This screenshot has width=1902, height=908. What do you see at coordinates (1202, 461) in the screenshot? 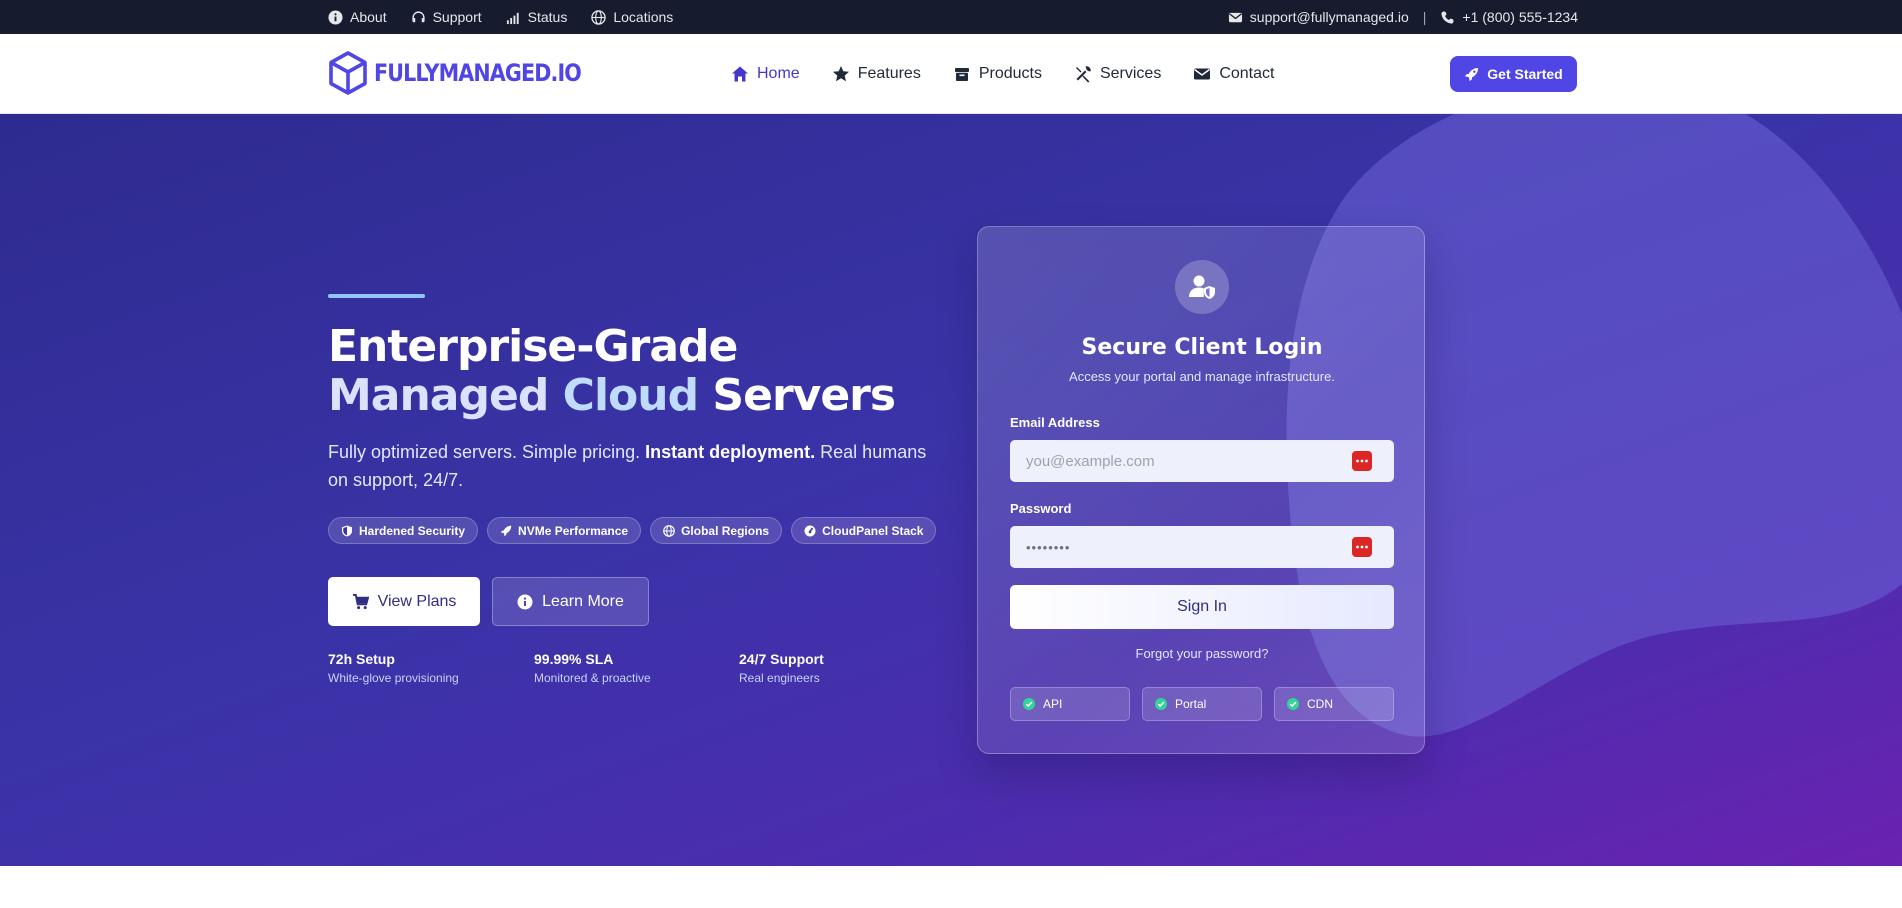
I see `email-field: you@example.com` at bounding box center [1202, 461].